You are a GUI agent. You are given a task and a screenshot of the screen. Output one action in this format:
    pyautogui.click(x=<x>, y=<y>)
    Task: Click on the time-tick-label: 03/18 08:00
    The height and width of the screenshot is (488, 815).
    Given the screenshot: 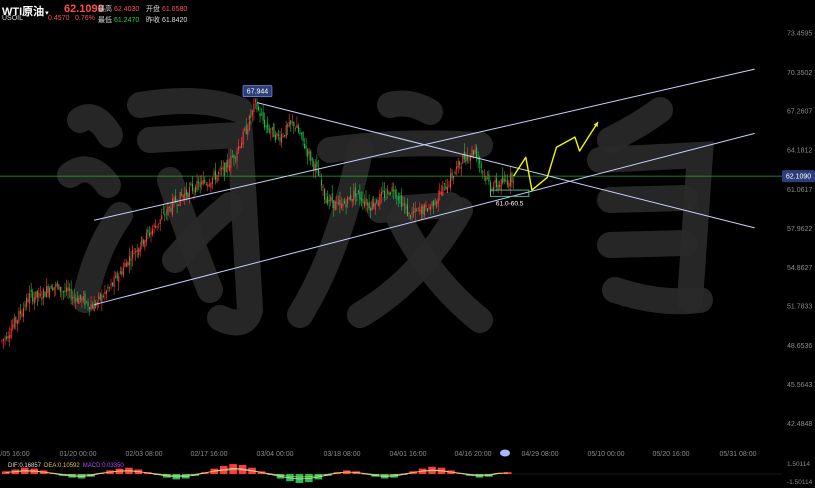 What is the action you would take?
    pyautogui.click(x=342, y=454)
    